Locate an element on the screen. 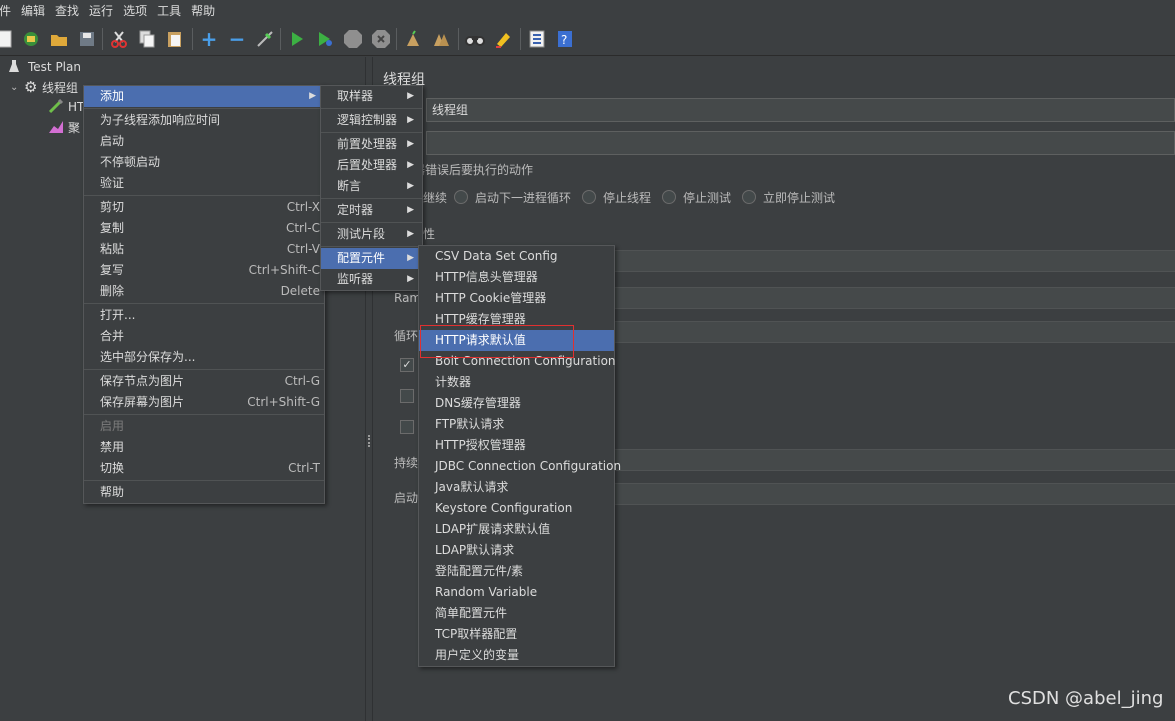 The image size is (1175, 721). menu-item: LDAP默认请求 is located at coordinates (516, 550).